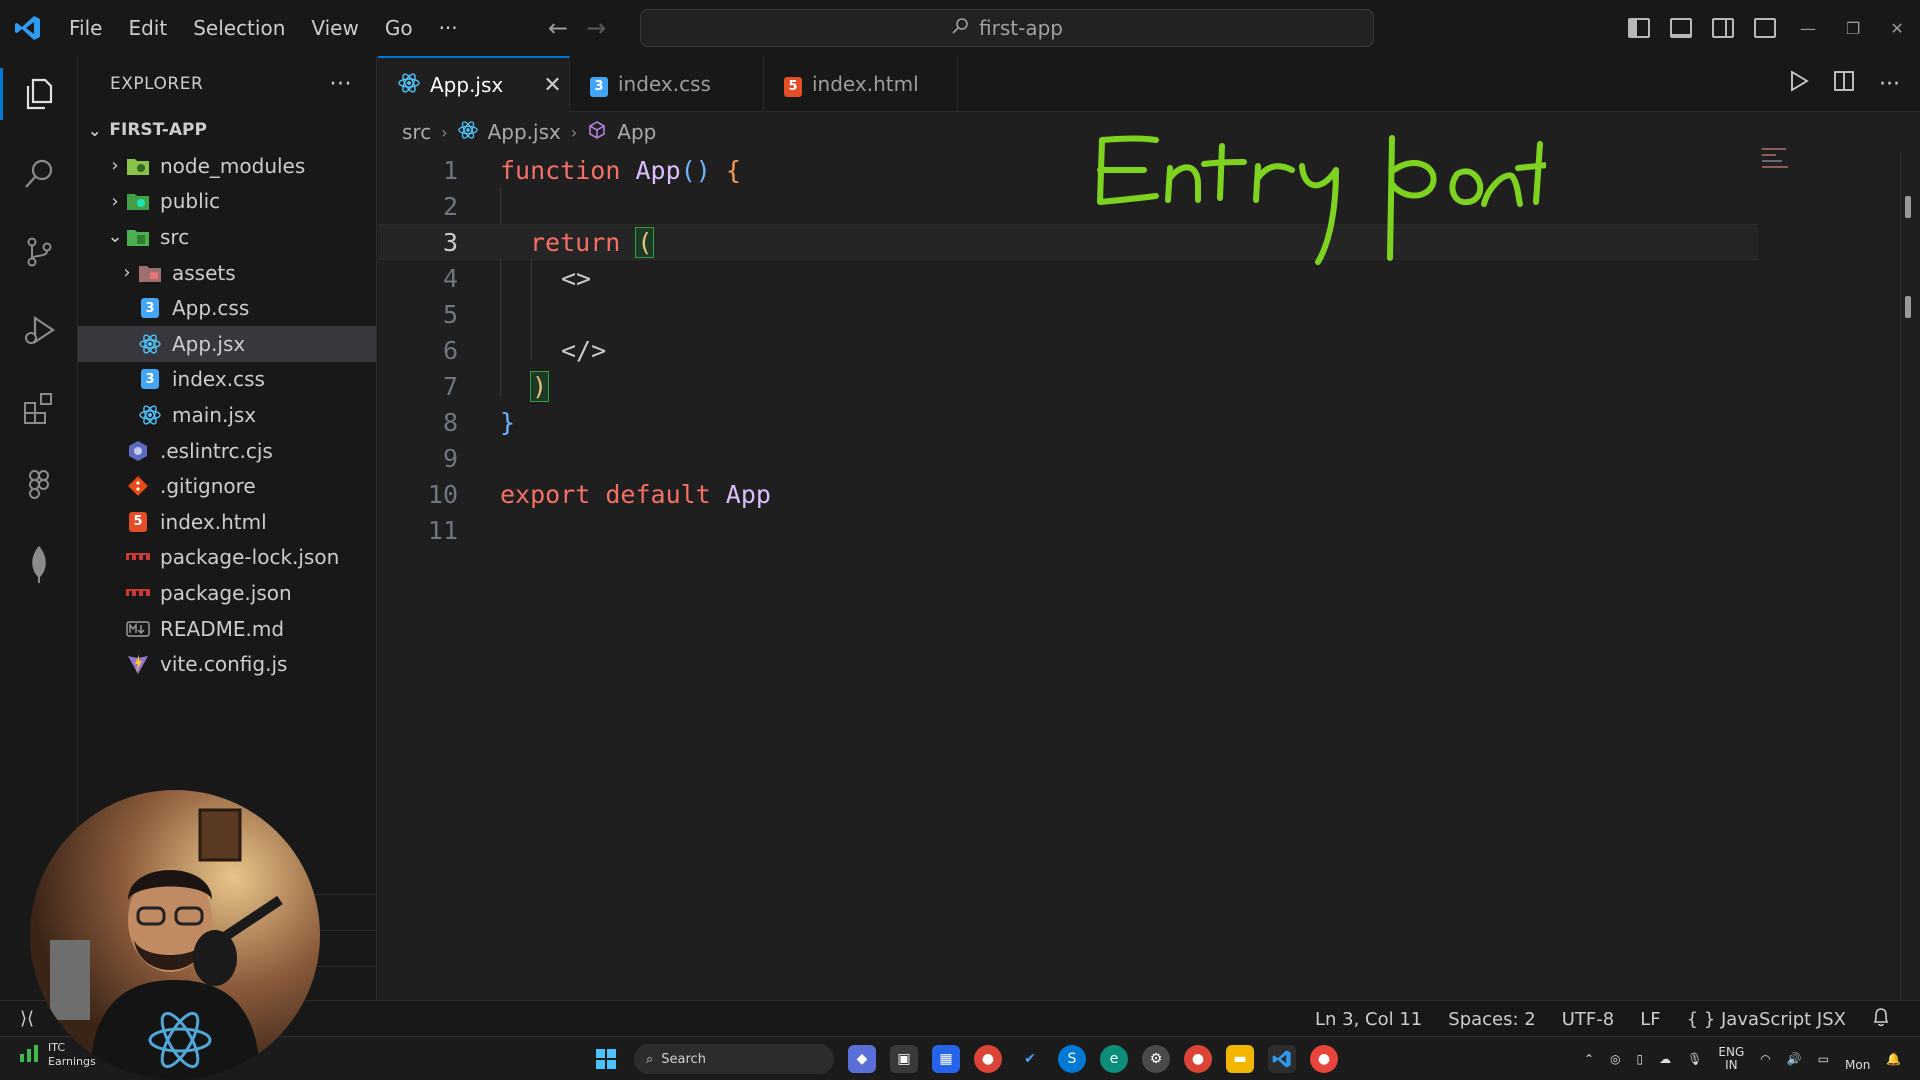  I want to click on search-icon, so click(39, 174).